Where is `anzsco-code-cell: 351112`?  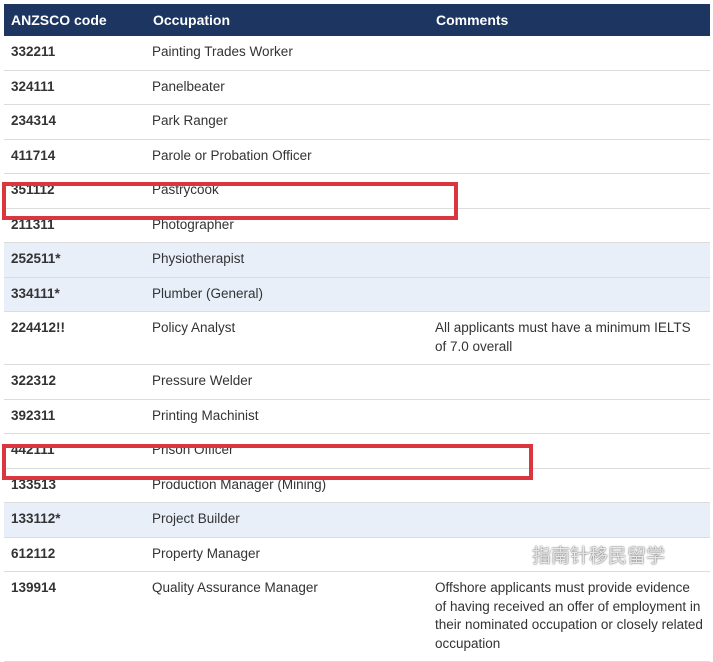 anzsco-code-cell: 351112 is located at coordinates (75, 191).